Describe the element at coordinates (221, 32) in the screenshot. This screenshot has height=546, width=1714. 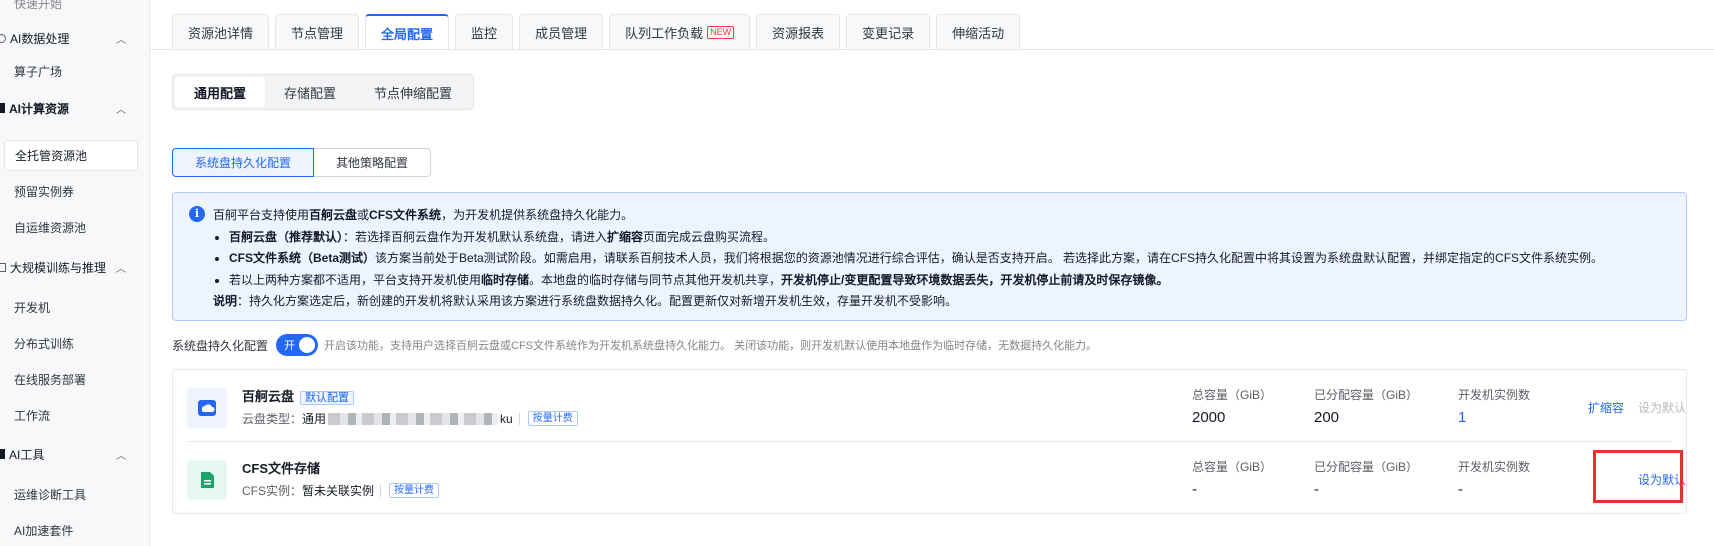
I see `tab-pool-details: 资源池详情` at that location.